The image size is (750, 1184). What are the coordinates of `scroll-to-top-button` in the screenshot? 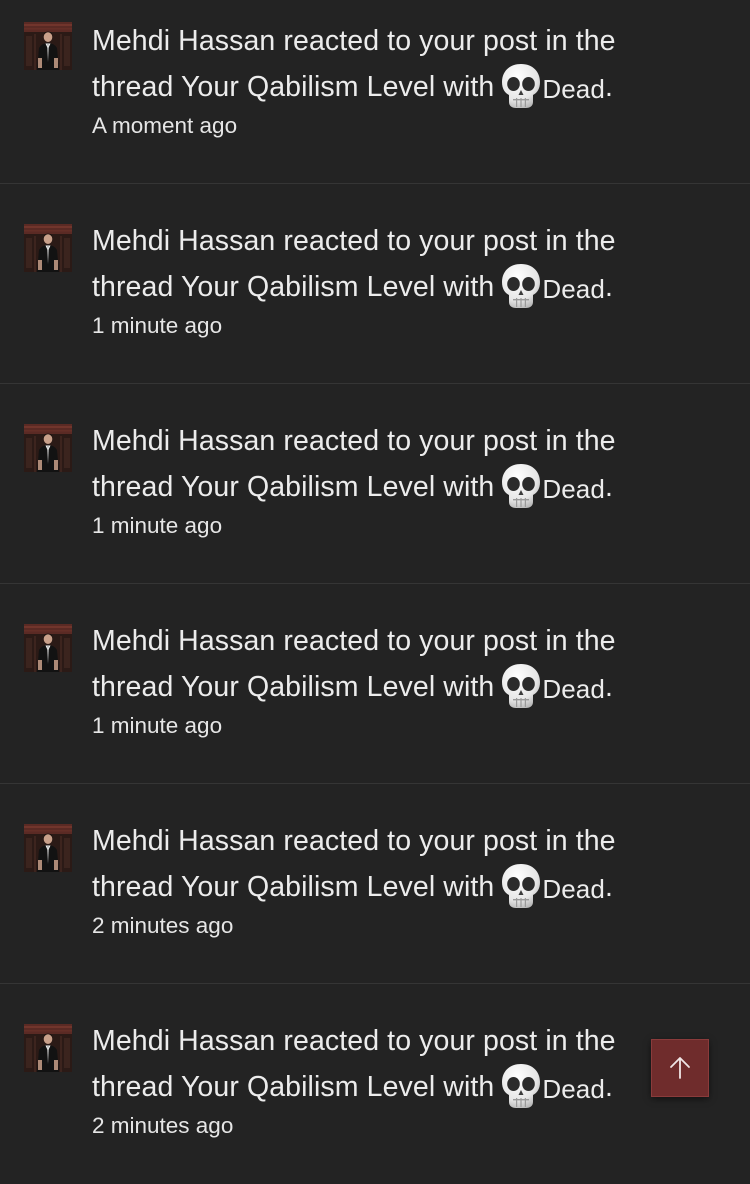 It's located at (680, 1068).